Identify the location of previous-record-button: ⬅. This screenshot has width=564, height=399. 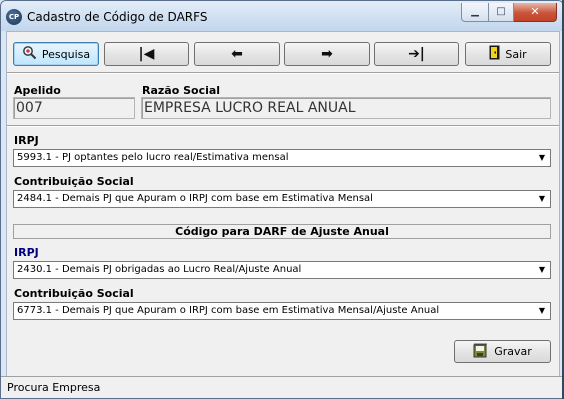
(237, 54).